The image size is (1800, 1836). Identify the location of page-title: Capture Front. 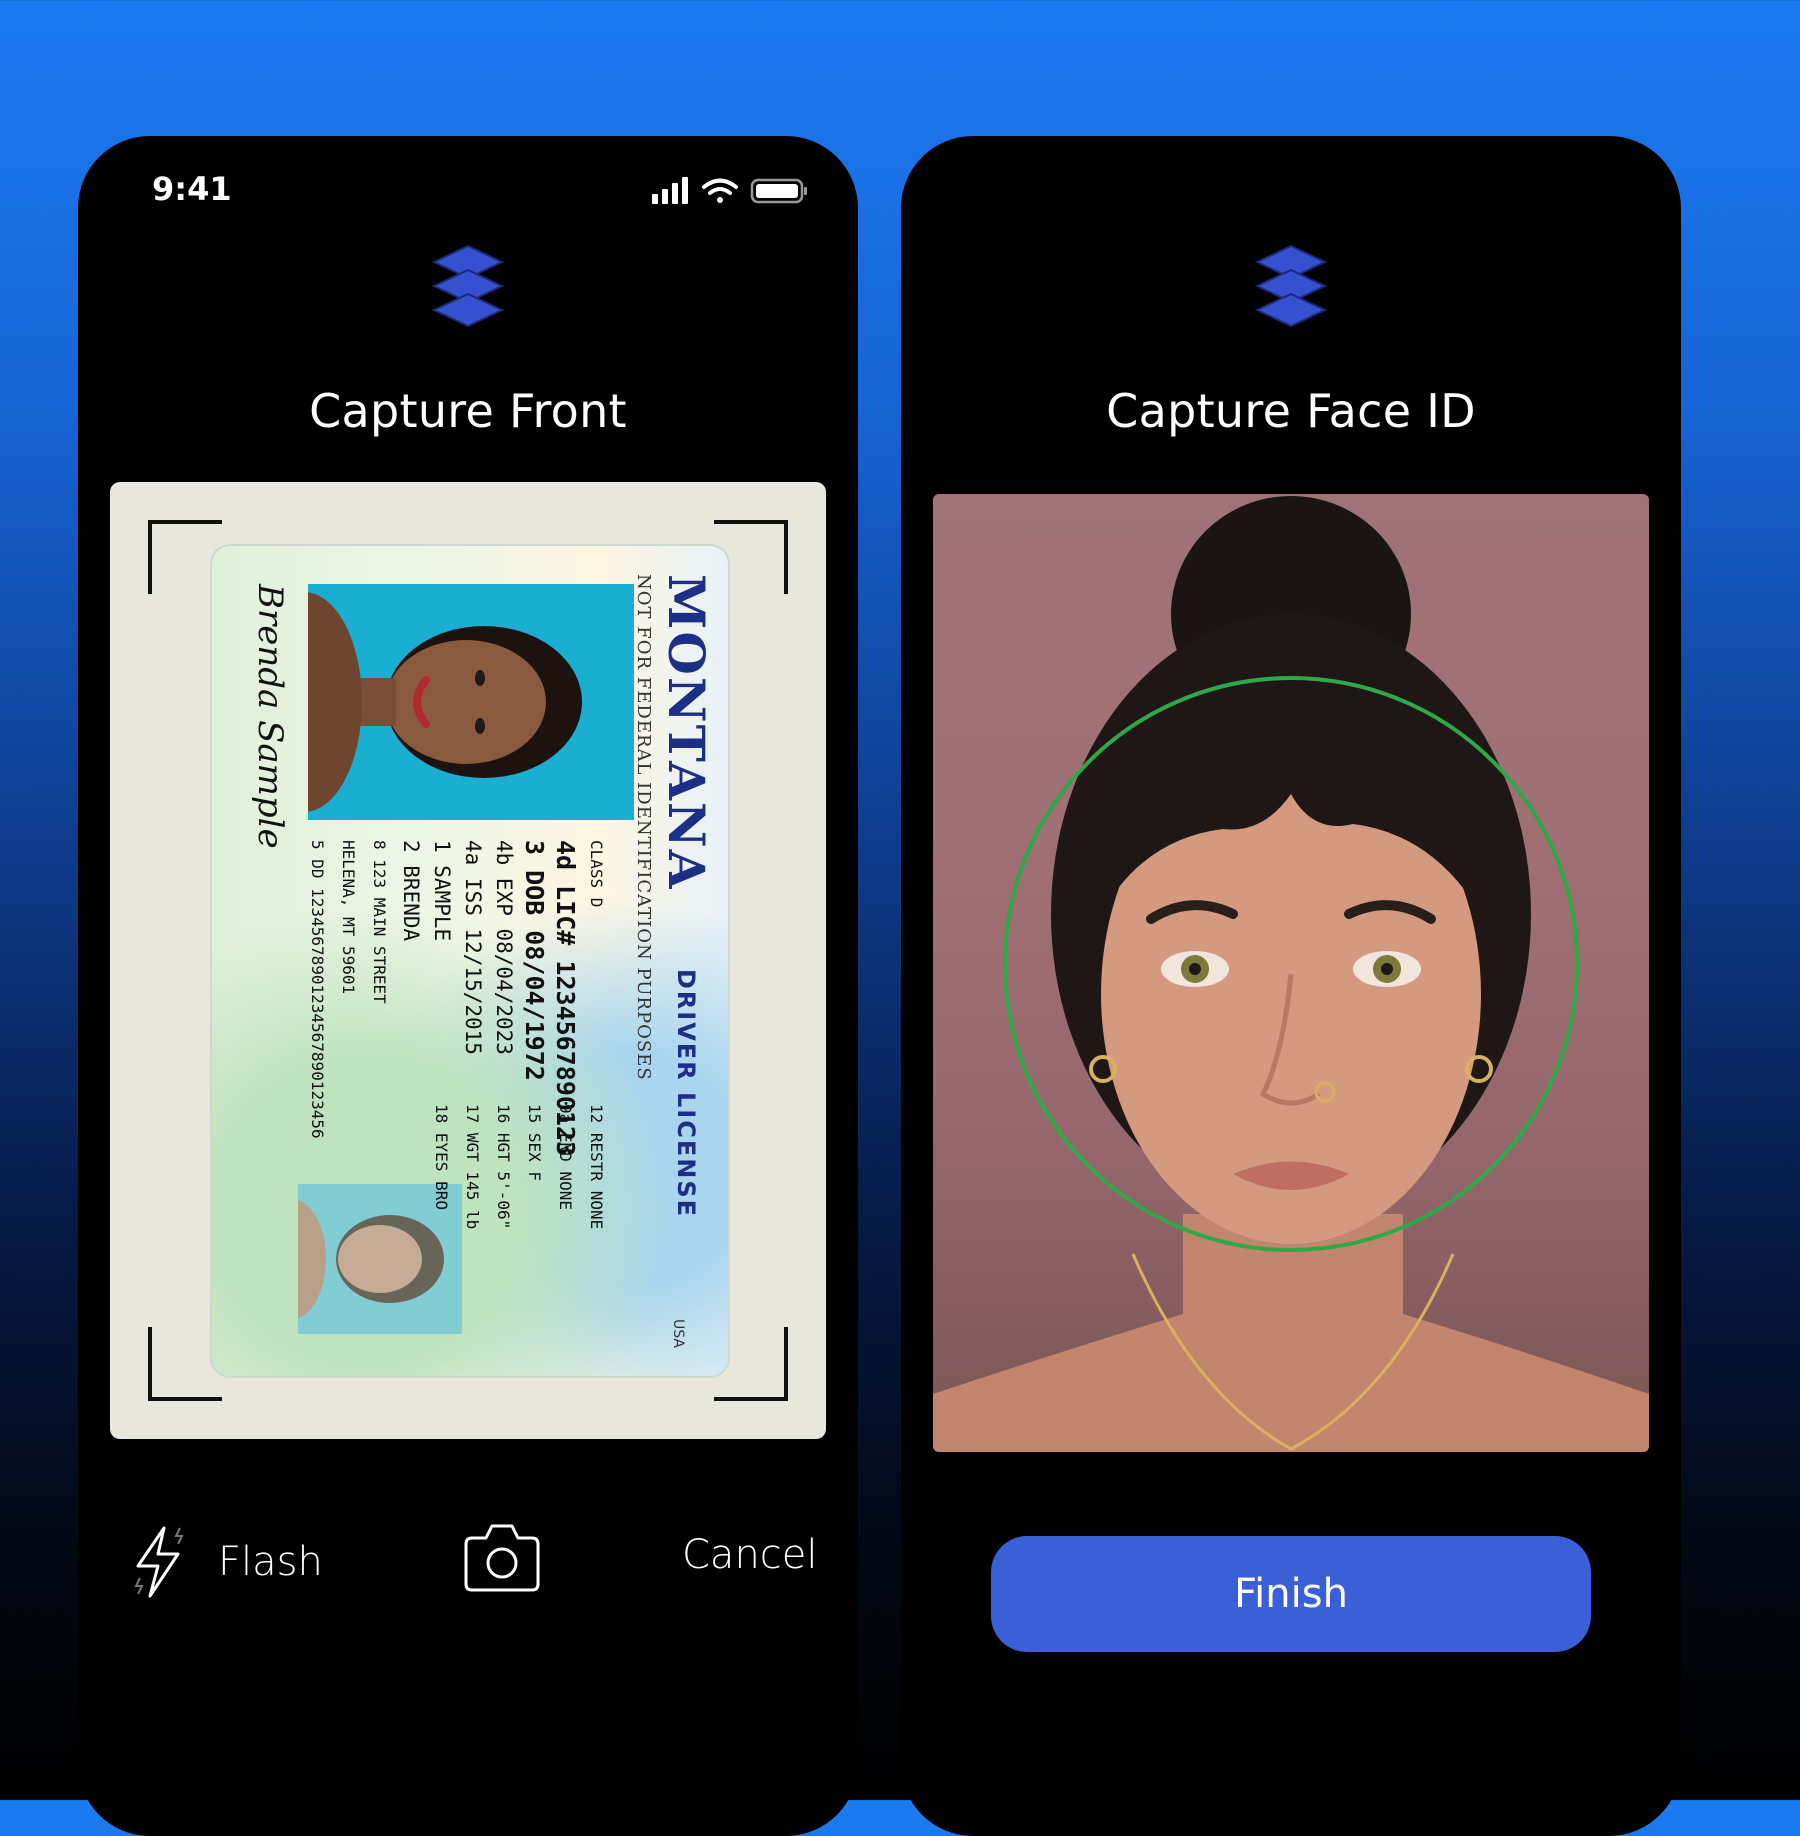
(468, 411).